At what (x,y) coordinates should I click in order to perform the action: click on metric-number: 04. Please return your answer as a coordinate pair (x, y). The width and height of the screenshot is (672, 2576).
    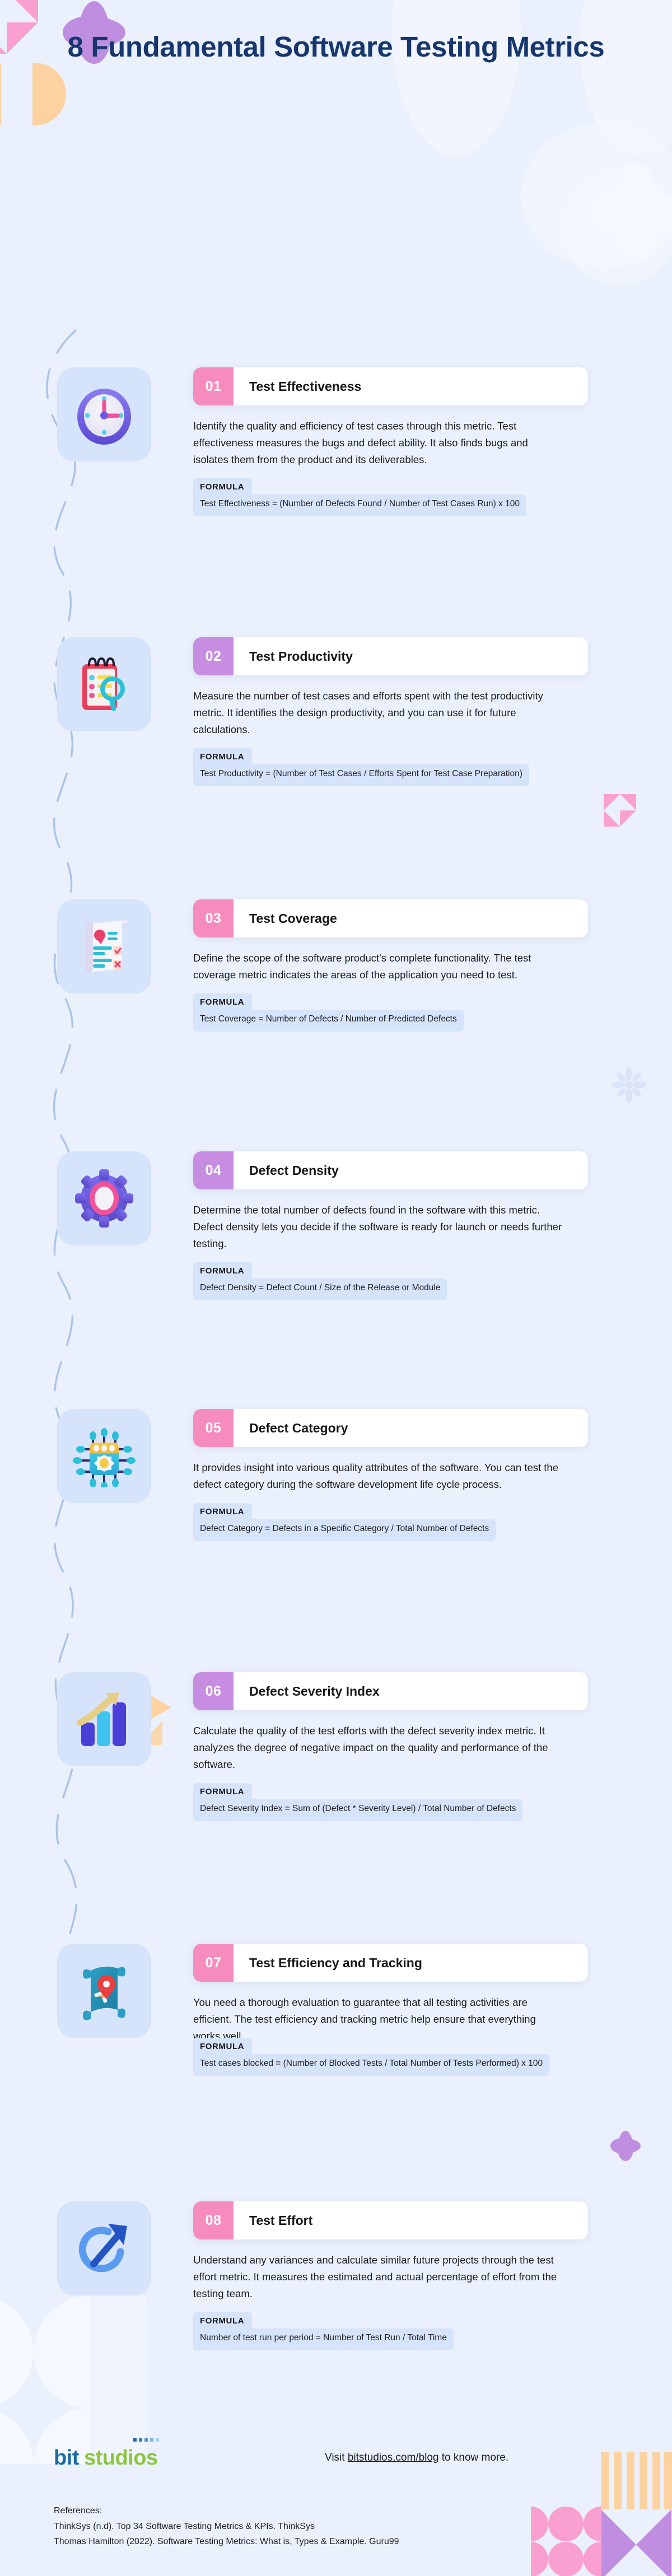
    Looking at the image, I should click on (214, 1171).